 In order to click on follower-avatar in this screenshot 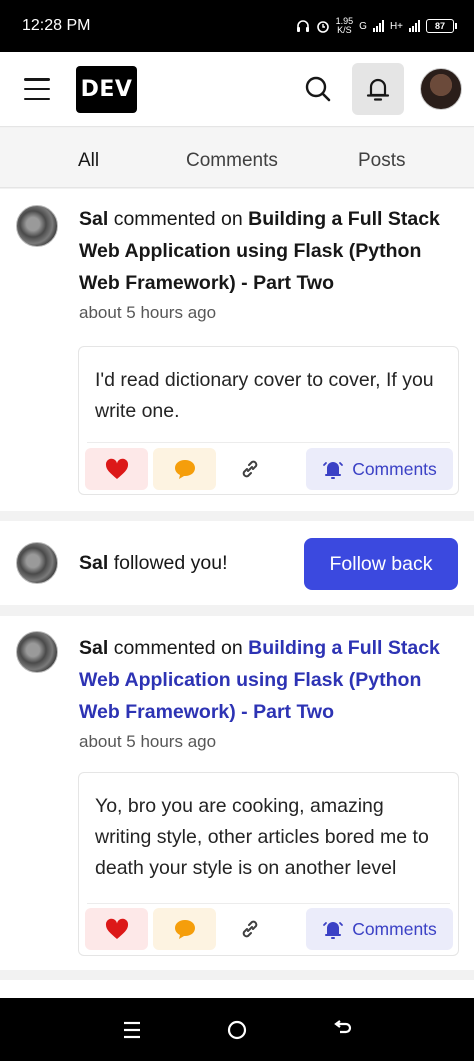, I will do `click(37, 563)`.